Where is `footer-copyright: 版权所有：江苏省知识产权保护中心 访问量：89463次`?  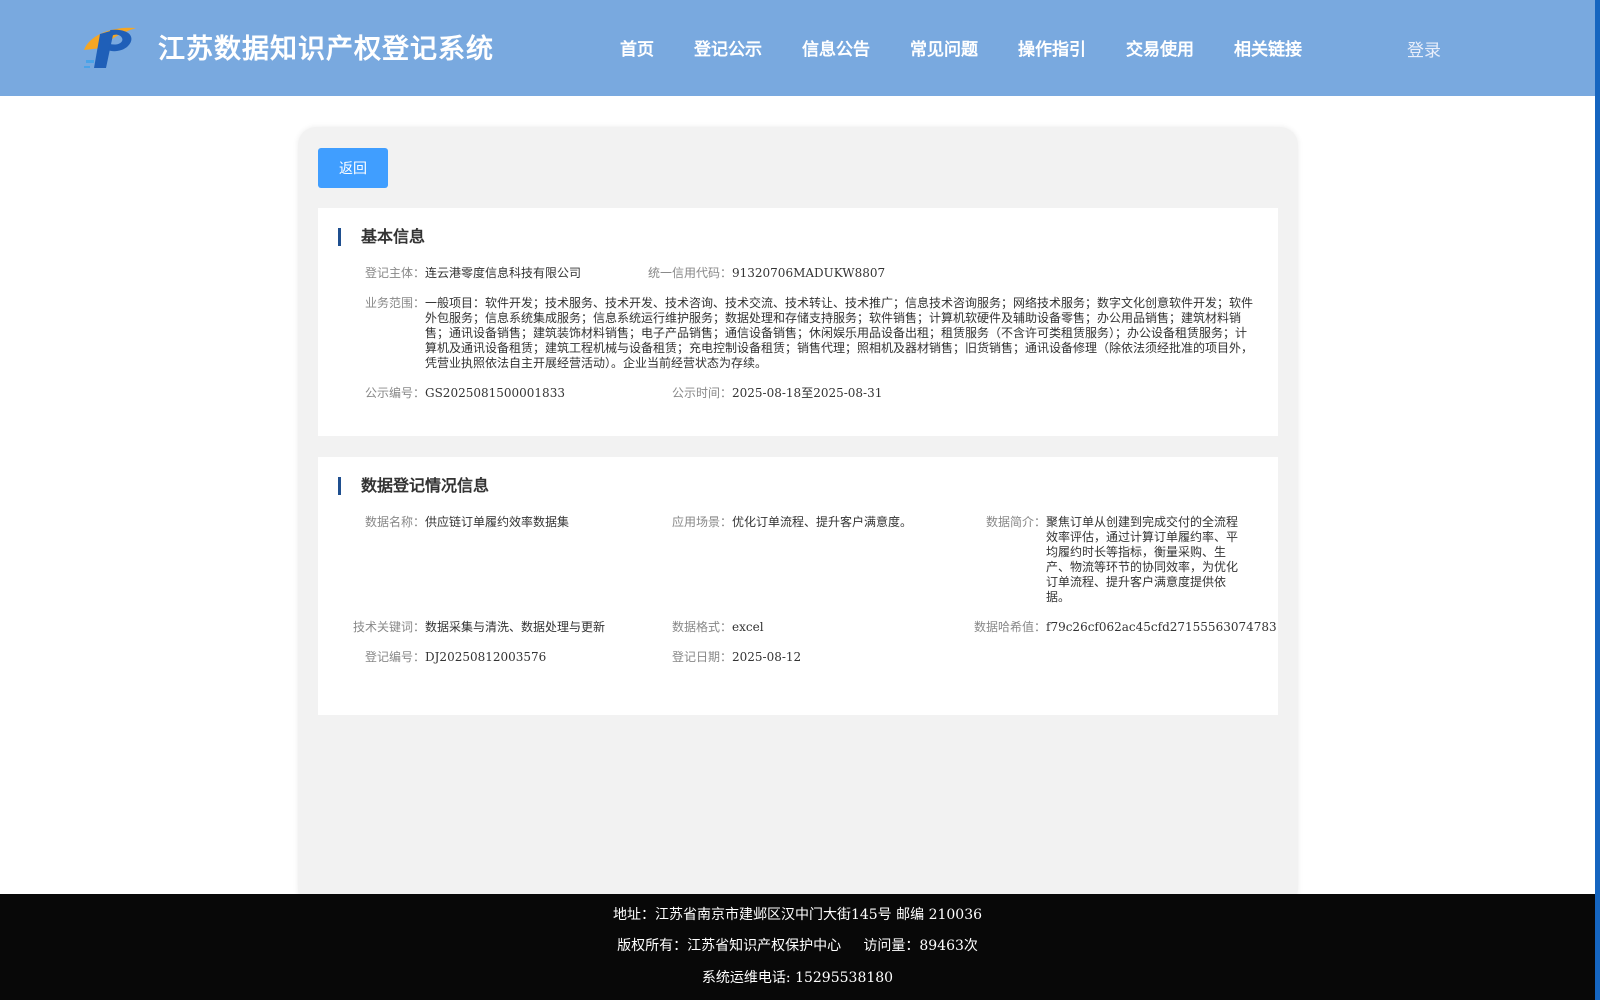
footer-copyright: 版权所有：江苏省知识产权保护中心 访问量：89463次 is located at coordinates (797, 946).